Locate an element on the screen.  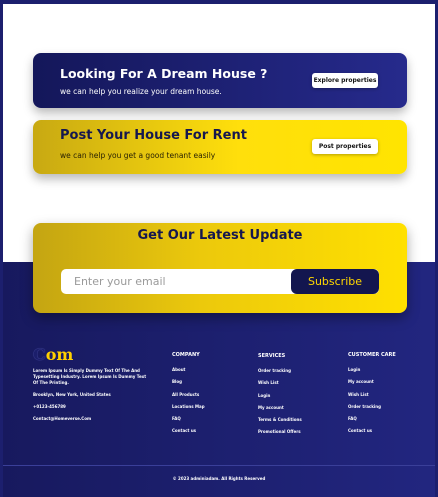
subscribe-button: Subscribe is located at coordinates (335, 281).